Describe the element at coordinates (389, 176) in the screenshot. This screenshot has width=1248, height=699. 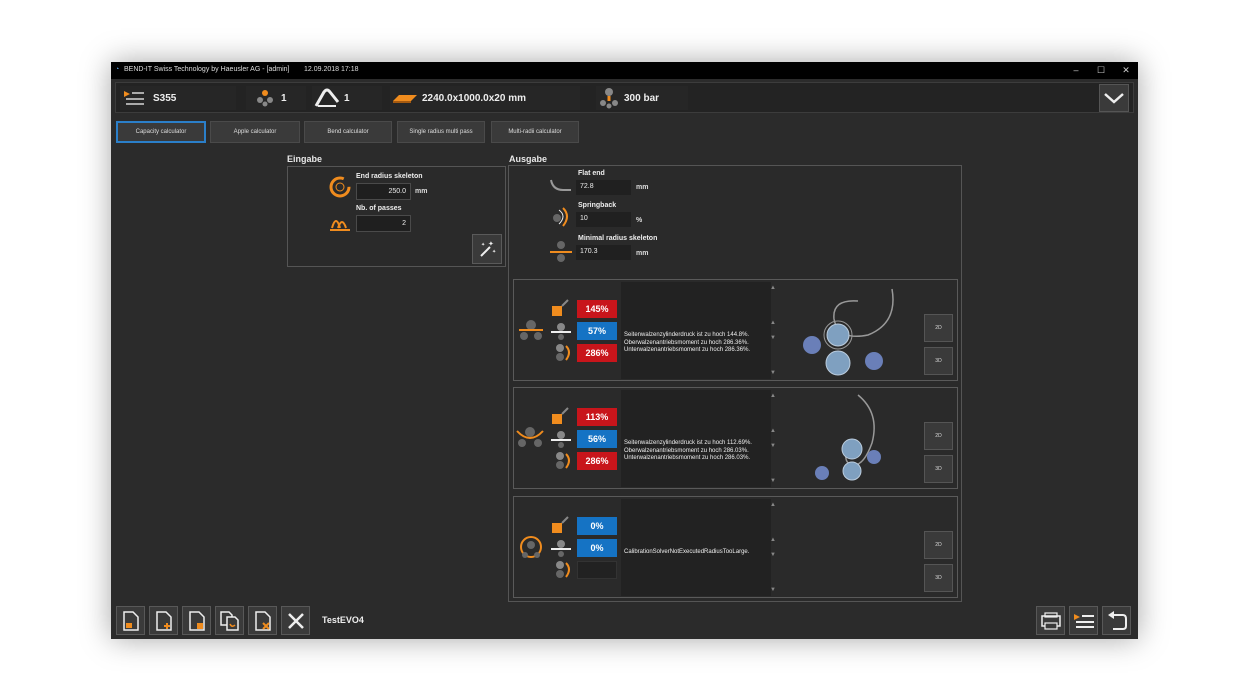
I see `end-radius-label: End radius skeleton` at that location.